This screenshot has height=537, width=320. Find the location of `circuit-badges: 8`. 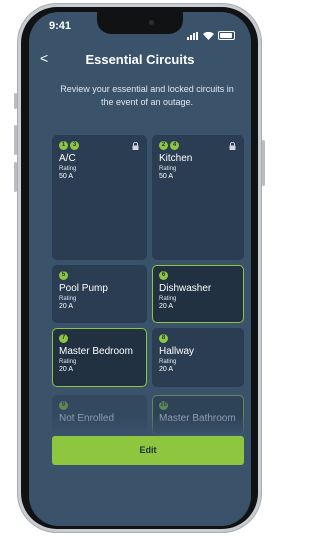

circuit-badges: 8 is located at coordinates (198, 338).